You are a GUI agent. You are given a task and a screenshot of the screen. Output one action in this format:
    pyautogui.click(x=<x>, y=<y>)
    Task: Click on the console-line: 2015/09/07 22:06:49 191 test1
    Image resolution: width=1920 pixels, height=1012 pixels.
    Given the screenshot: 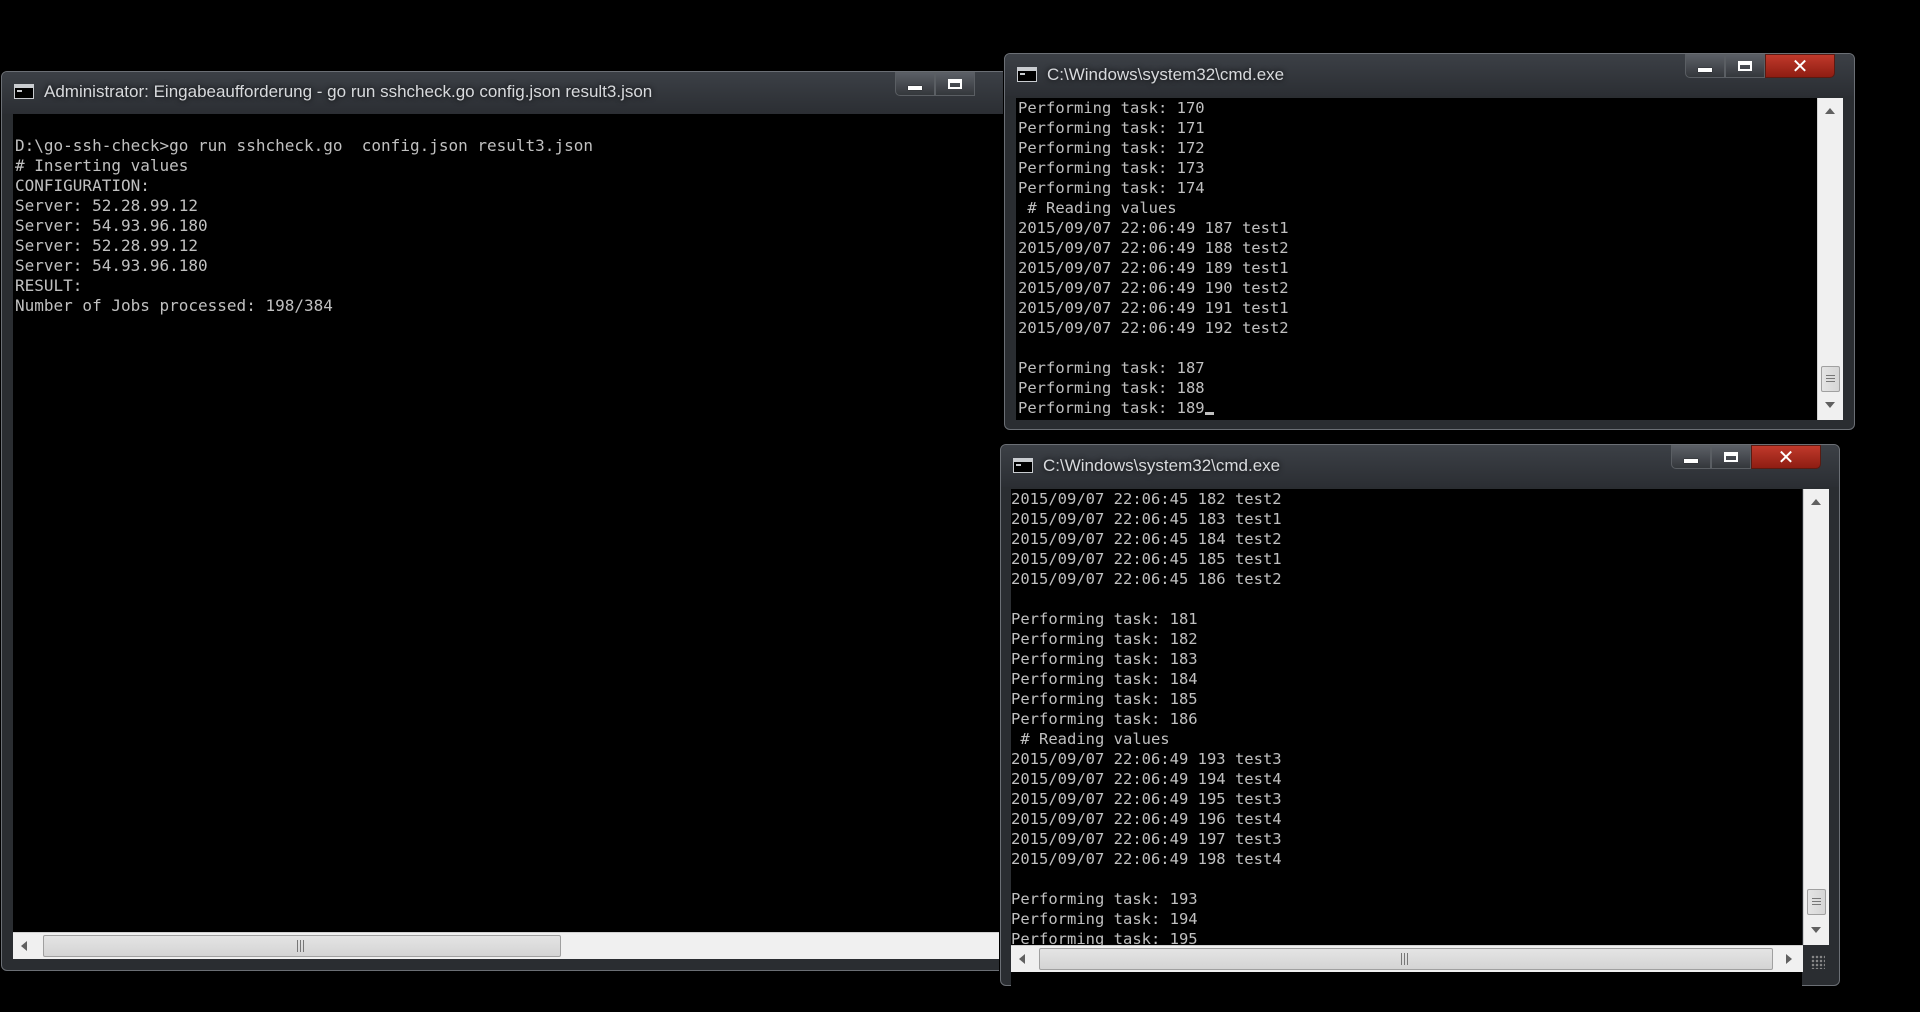 What is the action you would take?
    pyautogui.click(x=1153, y=308)
    